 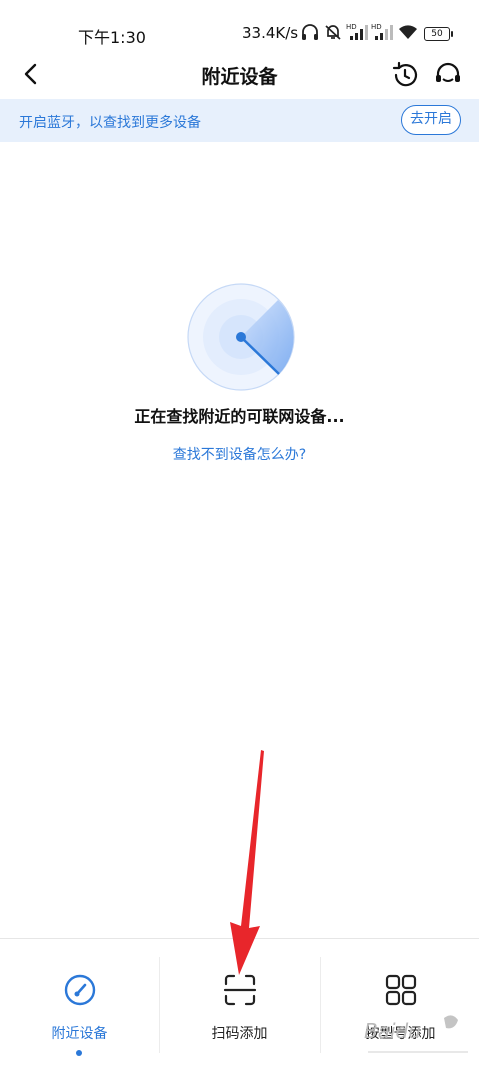 I want to click on watermark-text: Baidu, so click(x=392, y=1031).